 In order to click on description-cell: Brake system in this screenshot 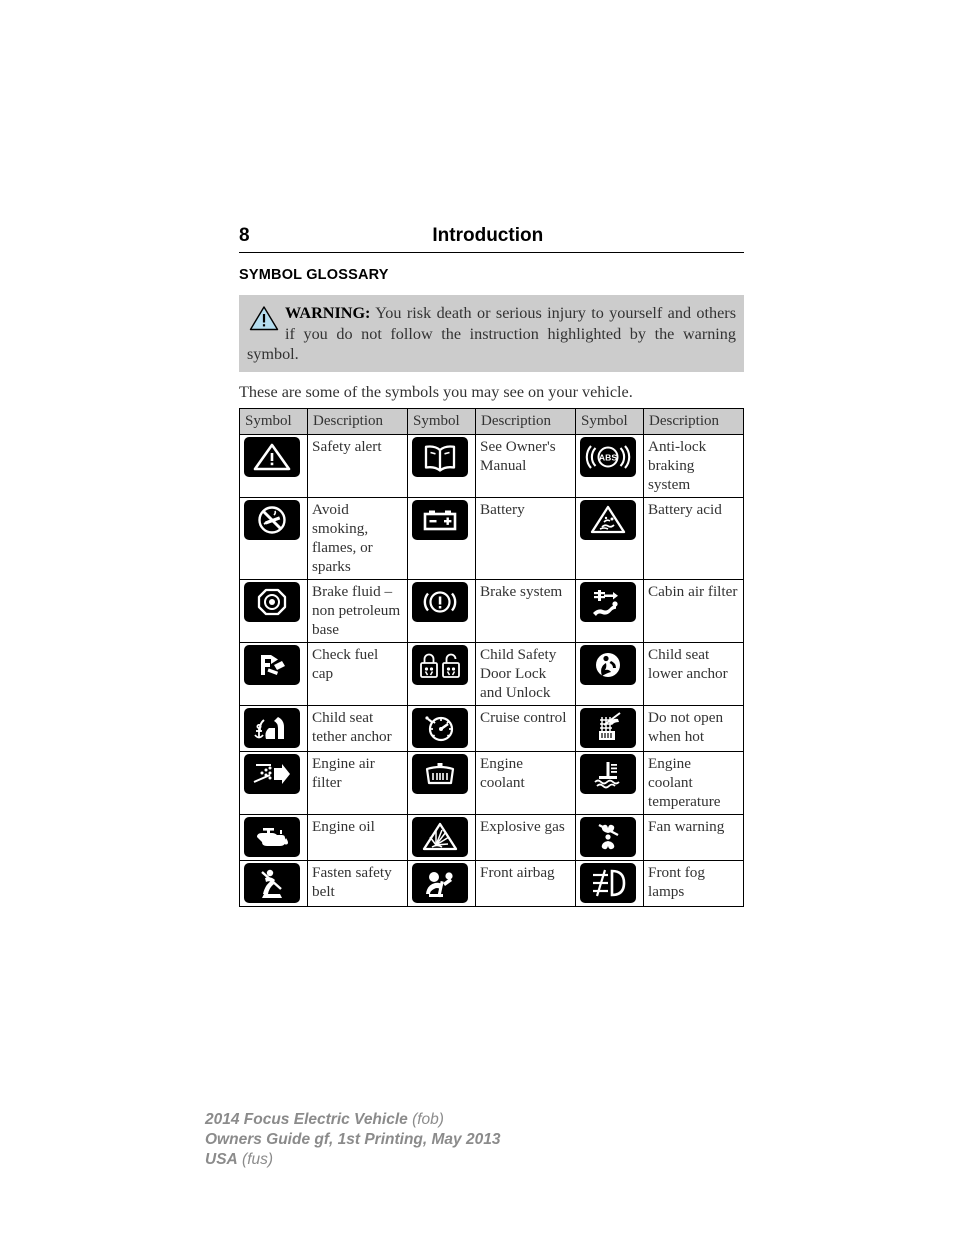, I will do `click(525, 610)`.